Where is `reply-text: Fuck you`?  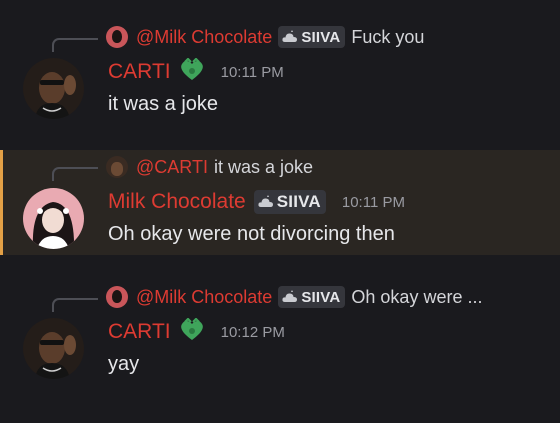 reply-text: Fuck you is located at coordinates (387, 37).